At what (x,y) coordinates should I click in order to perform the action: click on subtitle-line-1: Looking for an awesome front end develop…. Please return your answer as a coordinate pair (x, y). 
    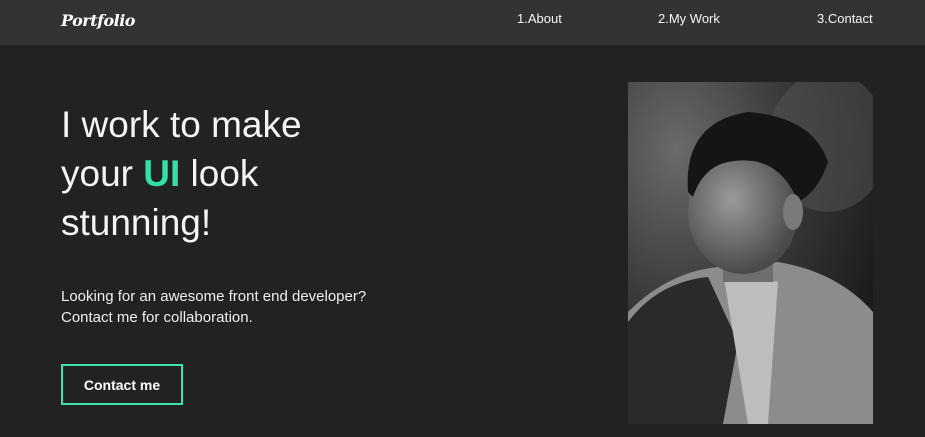
    Looking at the image, I should click on (214, 296).